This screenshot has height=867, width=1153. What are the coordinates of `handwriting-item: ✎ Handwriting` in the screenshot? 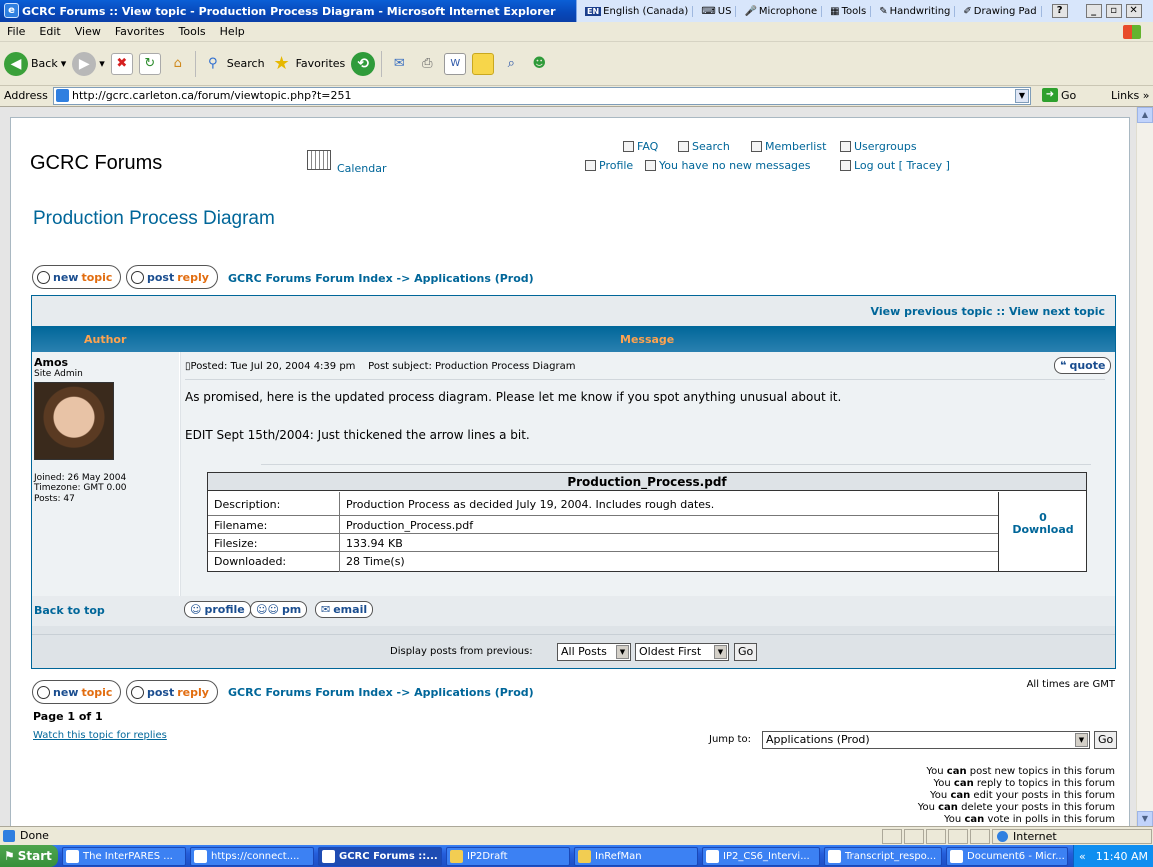 It's located at (915, 11).